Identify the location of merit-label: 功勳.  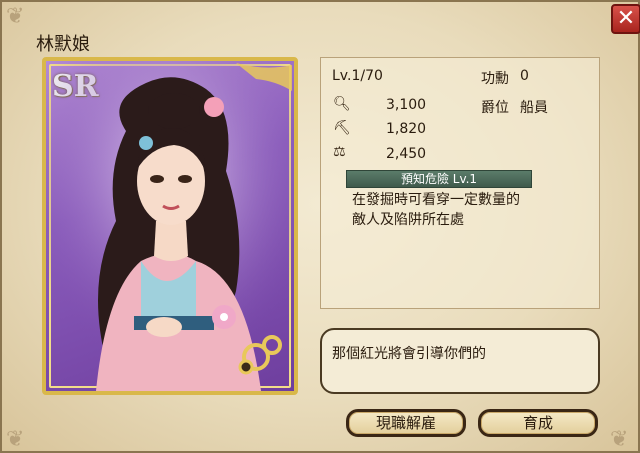
(495, 79).